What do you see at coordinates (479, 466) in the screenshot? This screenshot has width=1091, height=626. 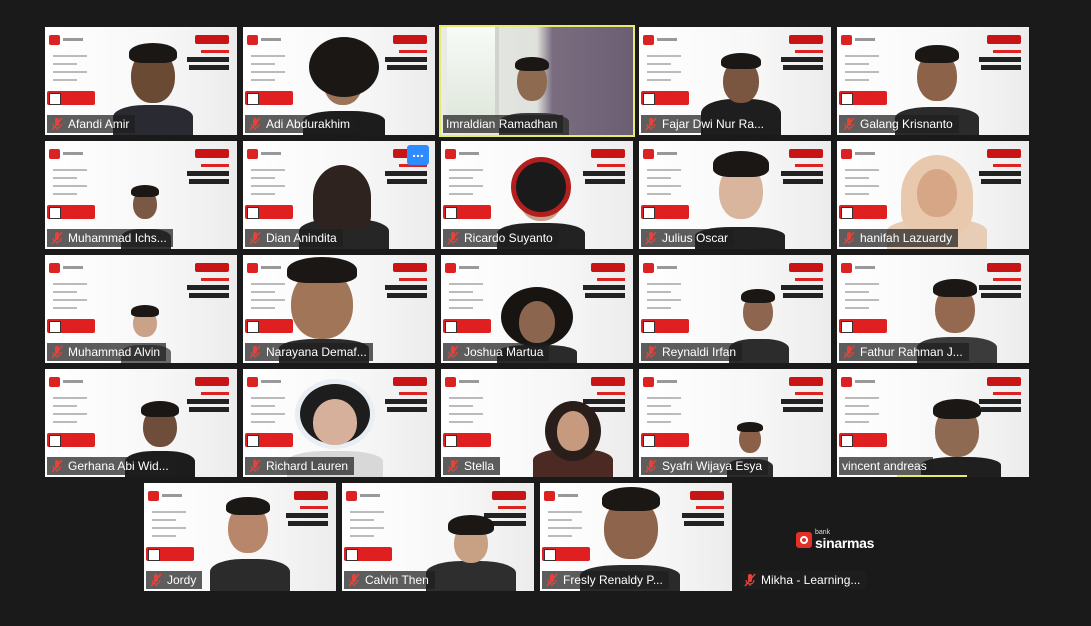 I see `participant-name: Stella` at bounding box center [479, 466].